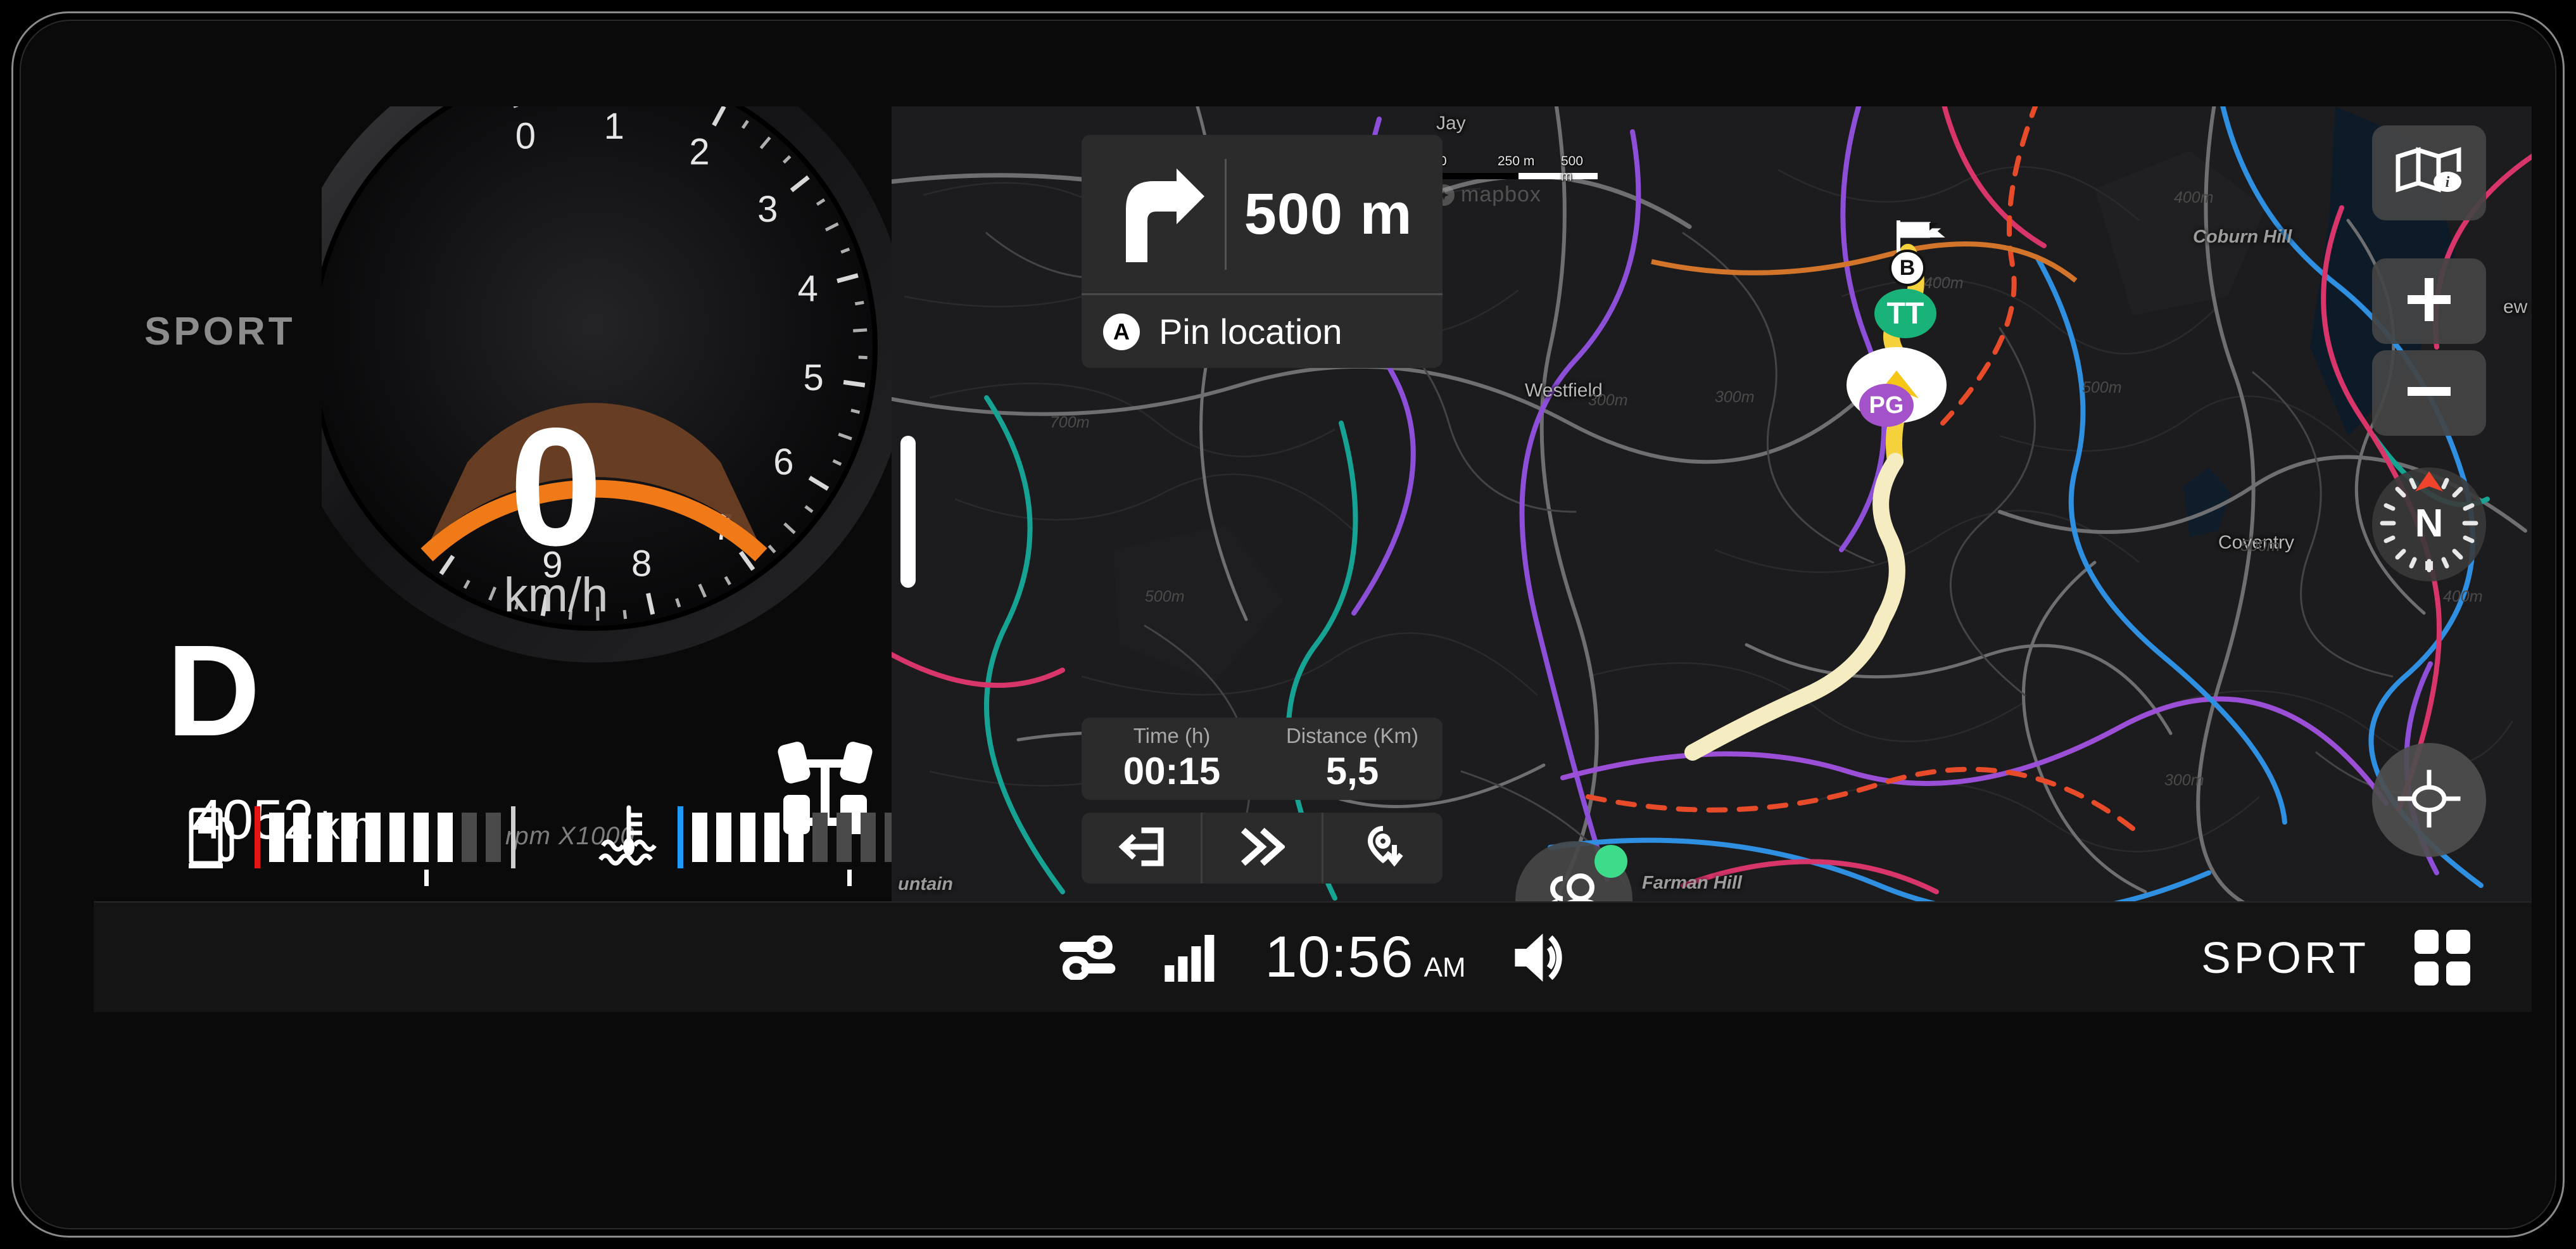 The width and height of the screenshot is (2576, 1249). I want to click on clock-meridiem: AM, so click(1445, 967).